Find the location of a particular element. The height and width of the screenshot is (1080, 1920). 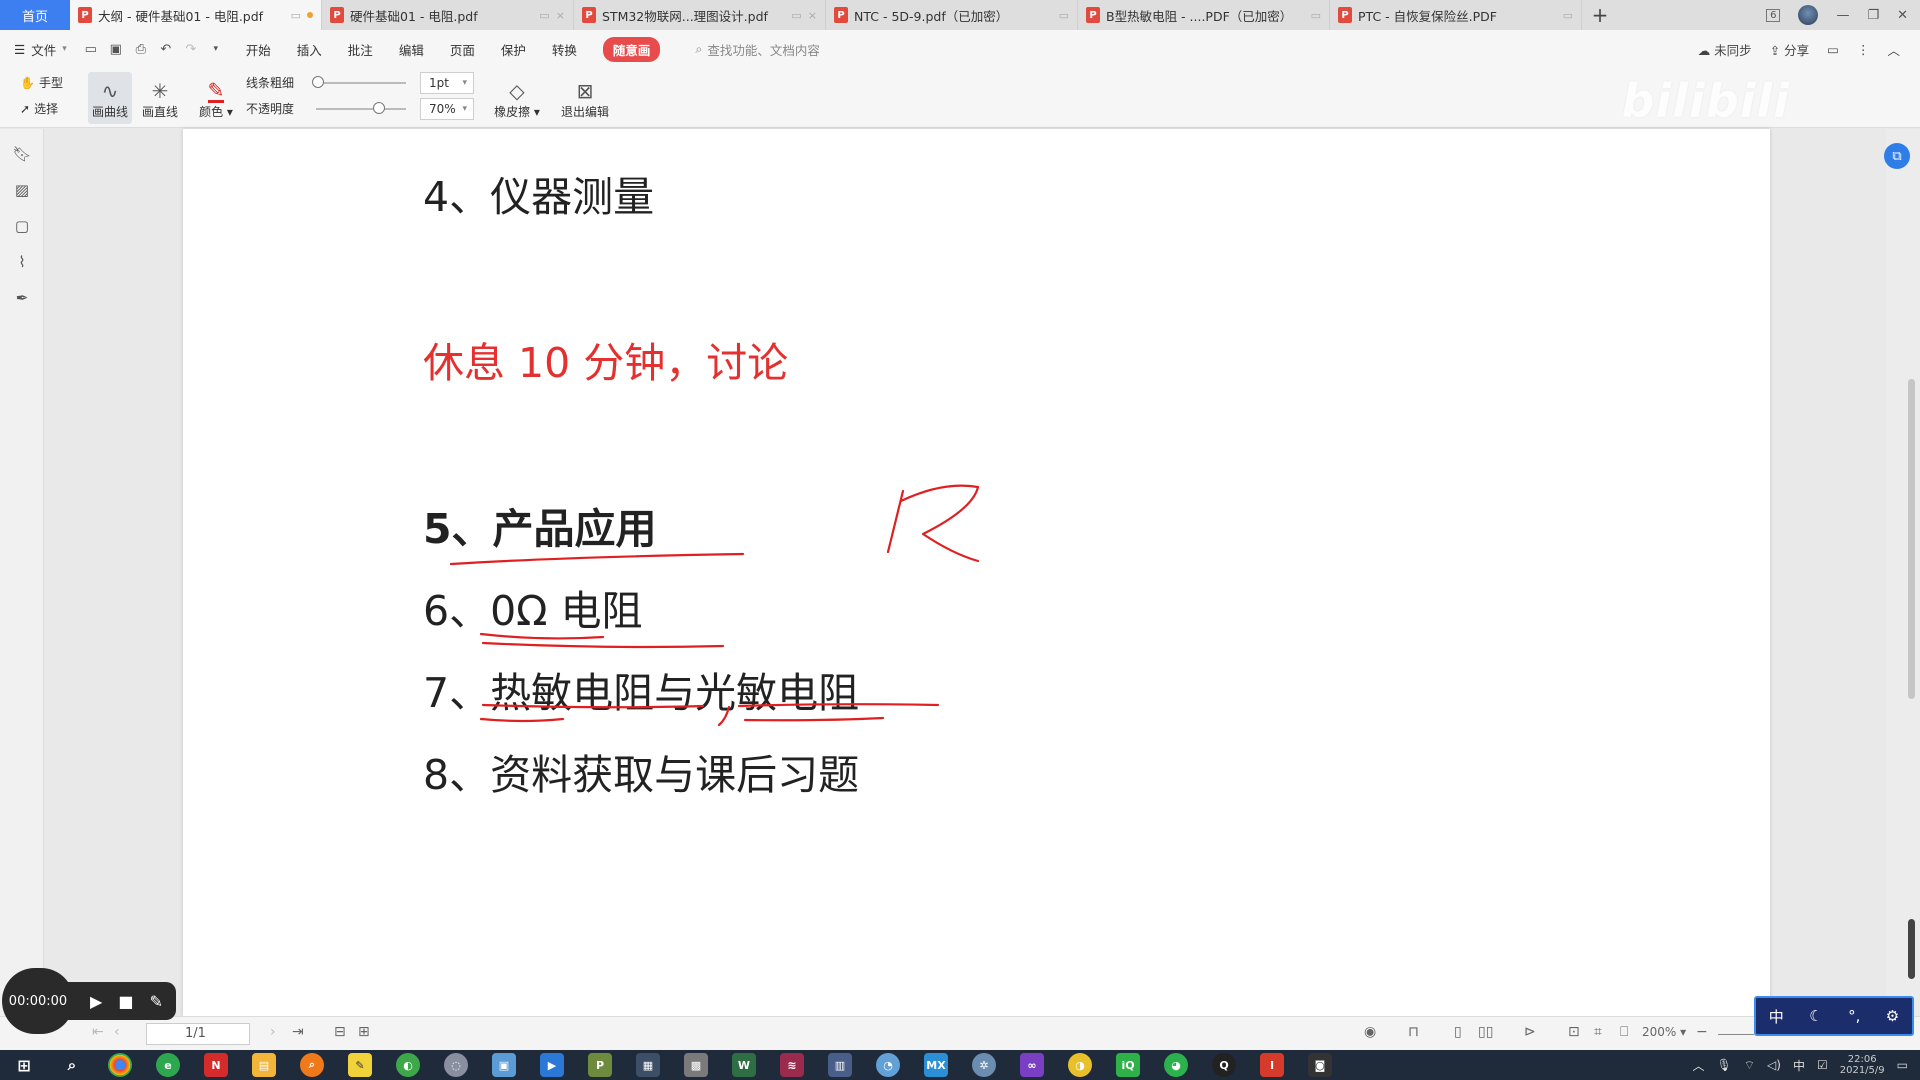

app-icon: ◐ is located at coordinates (408, 1065).